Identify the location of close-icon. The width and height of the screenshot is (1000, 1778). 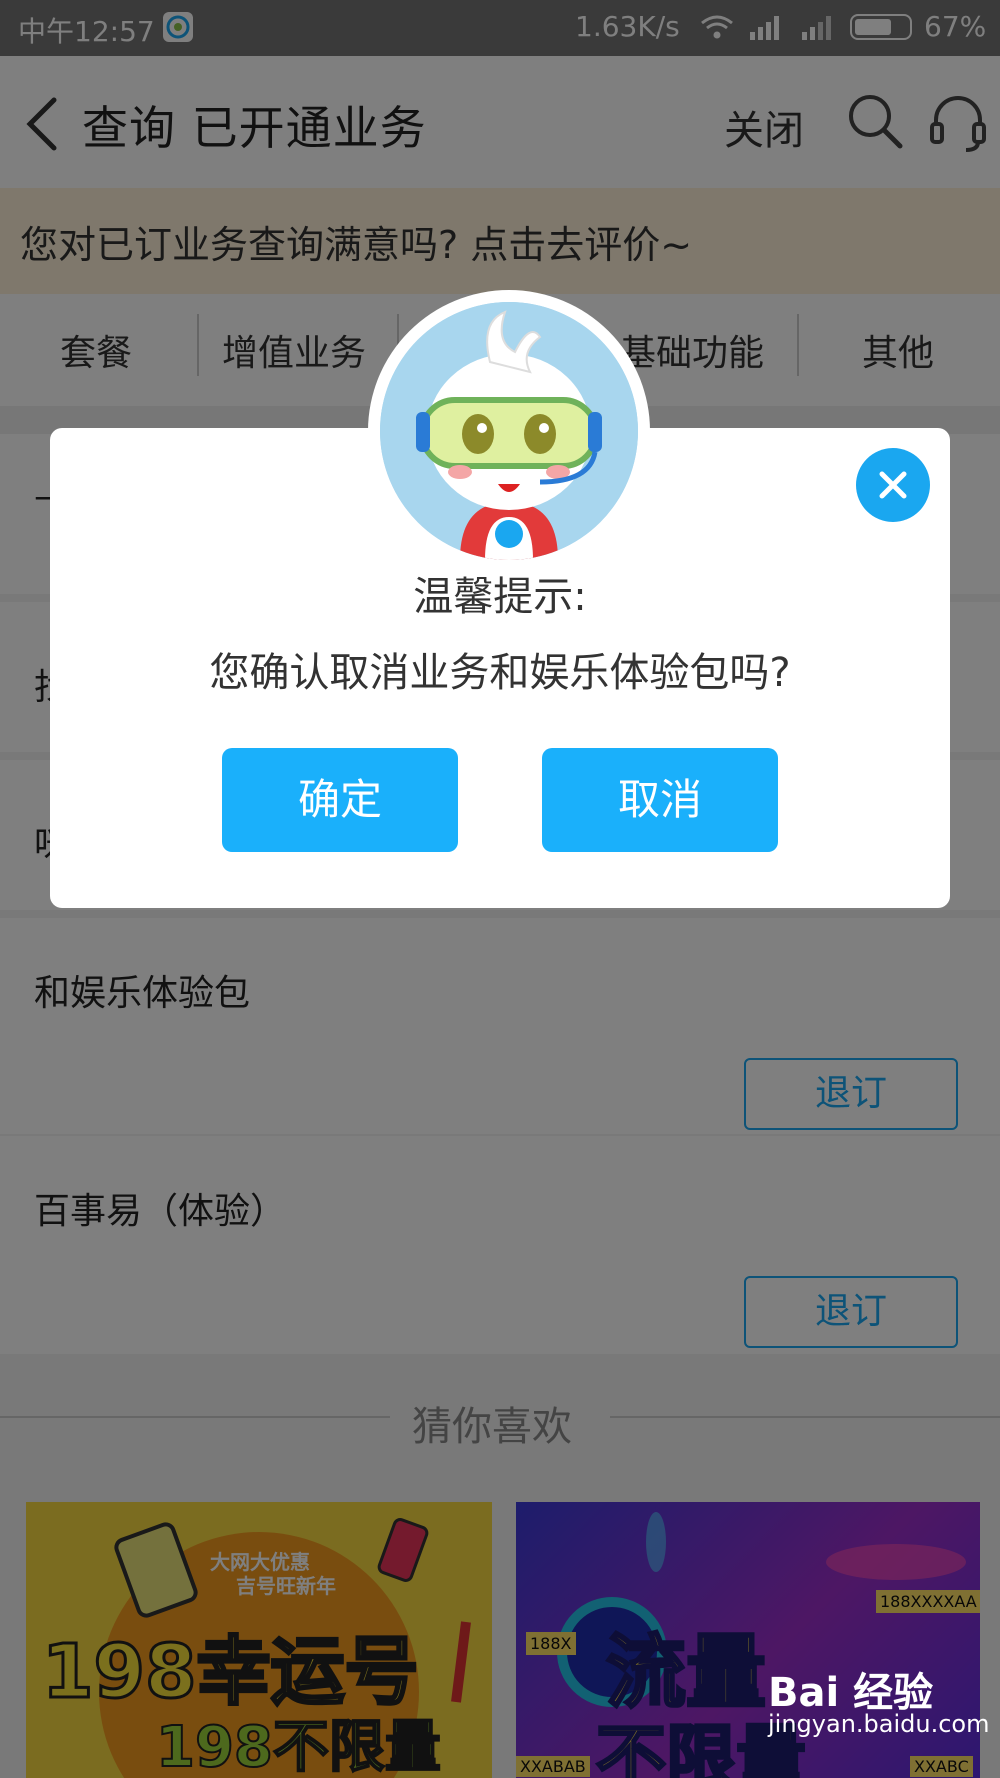
(893, 485).